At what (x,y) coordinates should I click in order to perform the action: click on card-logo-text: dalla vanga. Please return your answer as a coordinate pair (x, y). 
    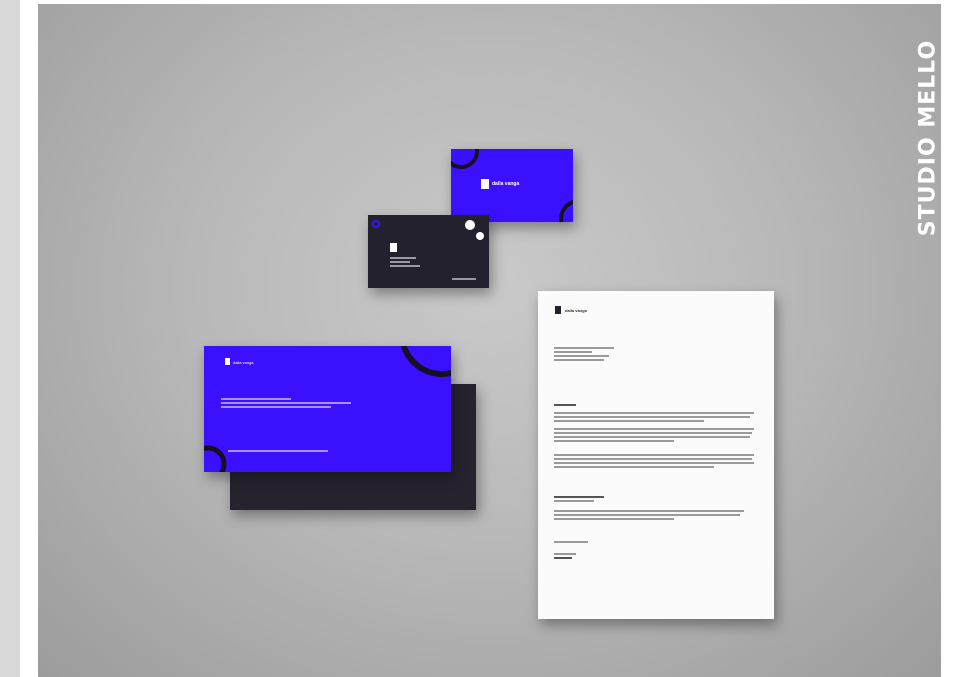
    Looking at the image, I should click on (506, 184).